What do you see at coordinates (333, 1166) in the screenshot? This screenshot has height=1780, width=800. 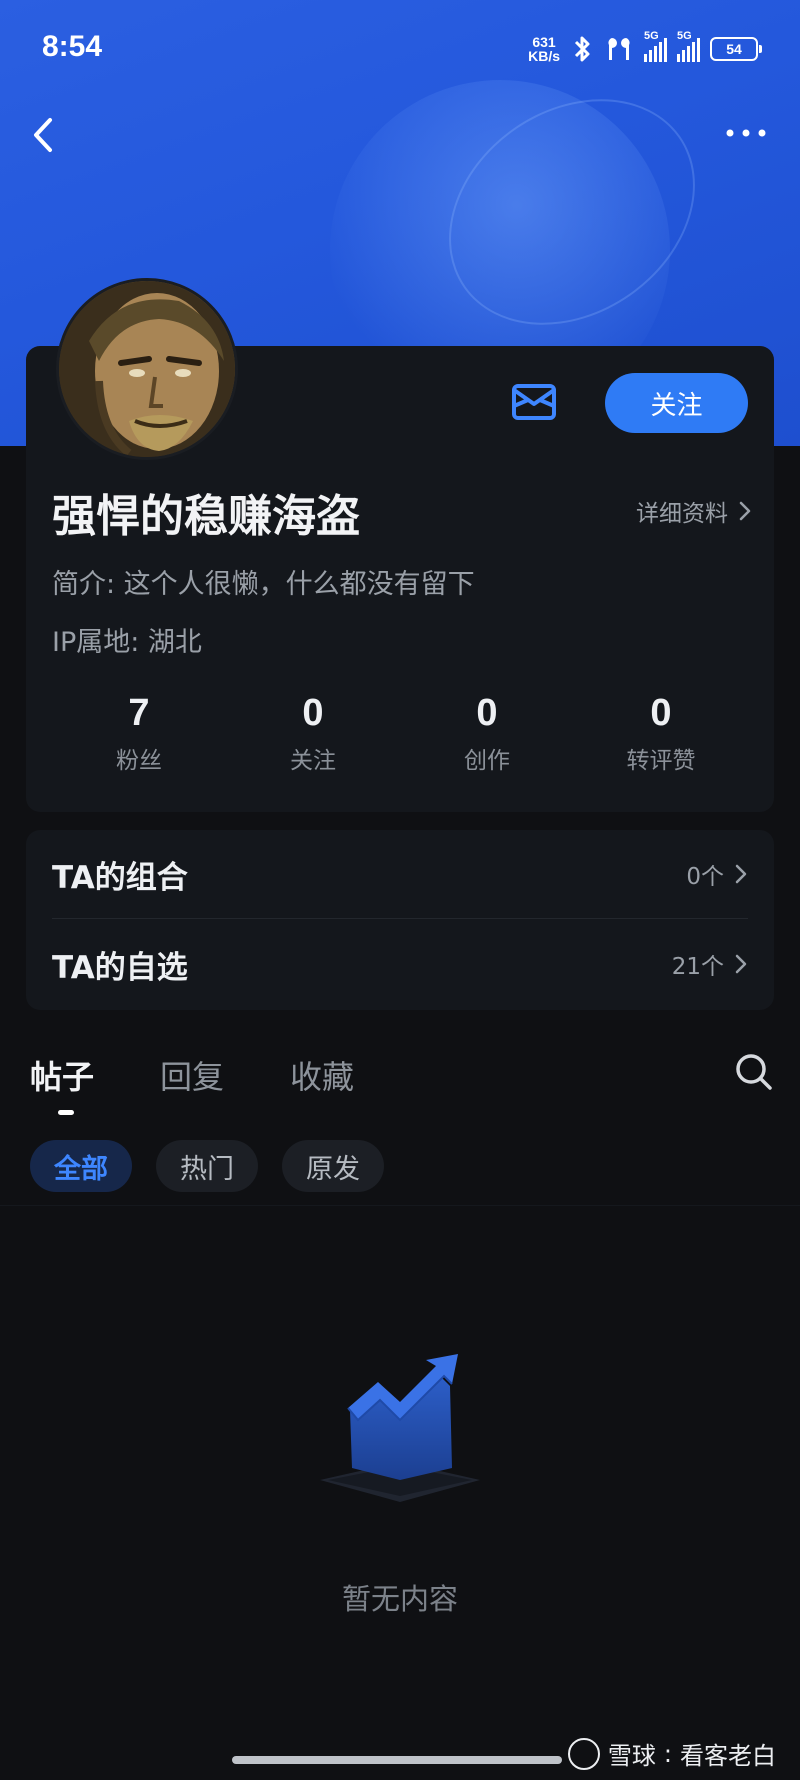 I see `chip-original: 原发` at bounding box center [333, 1166].